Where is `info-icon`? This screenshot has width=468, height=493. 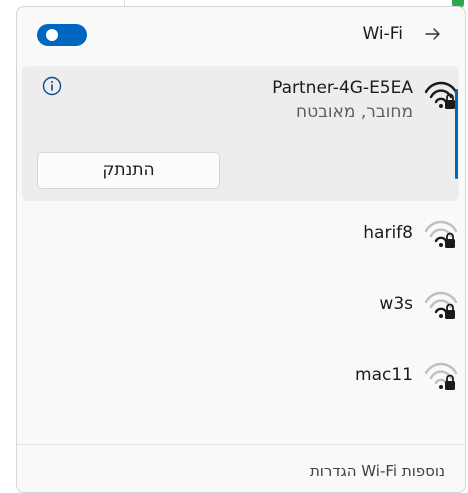
info-icon is located at coordinates (52, 86).